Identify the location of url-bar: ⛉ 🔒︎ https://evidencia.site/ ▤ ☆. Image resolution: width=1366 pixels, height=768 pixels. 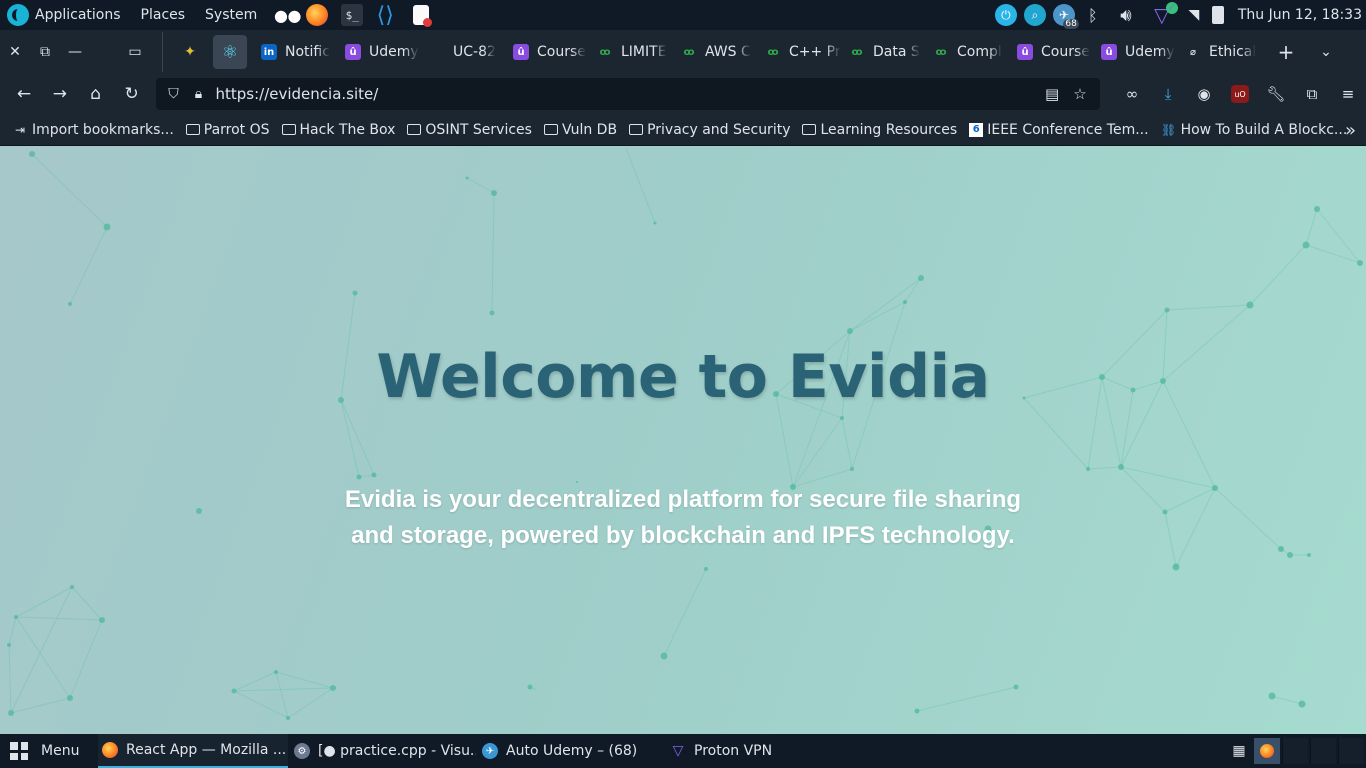
(628, 94).